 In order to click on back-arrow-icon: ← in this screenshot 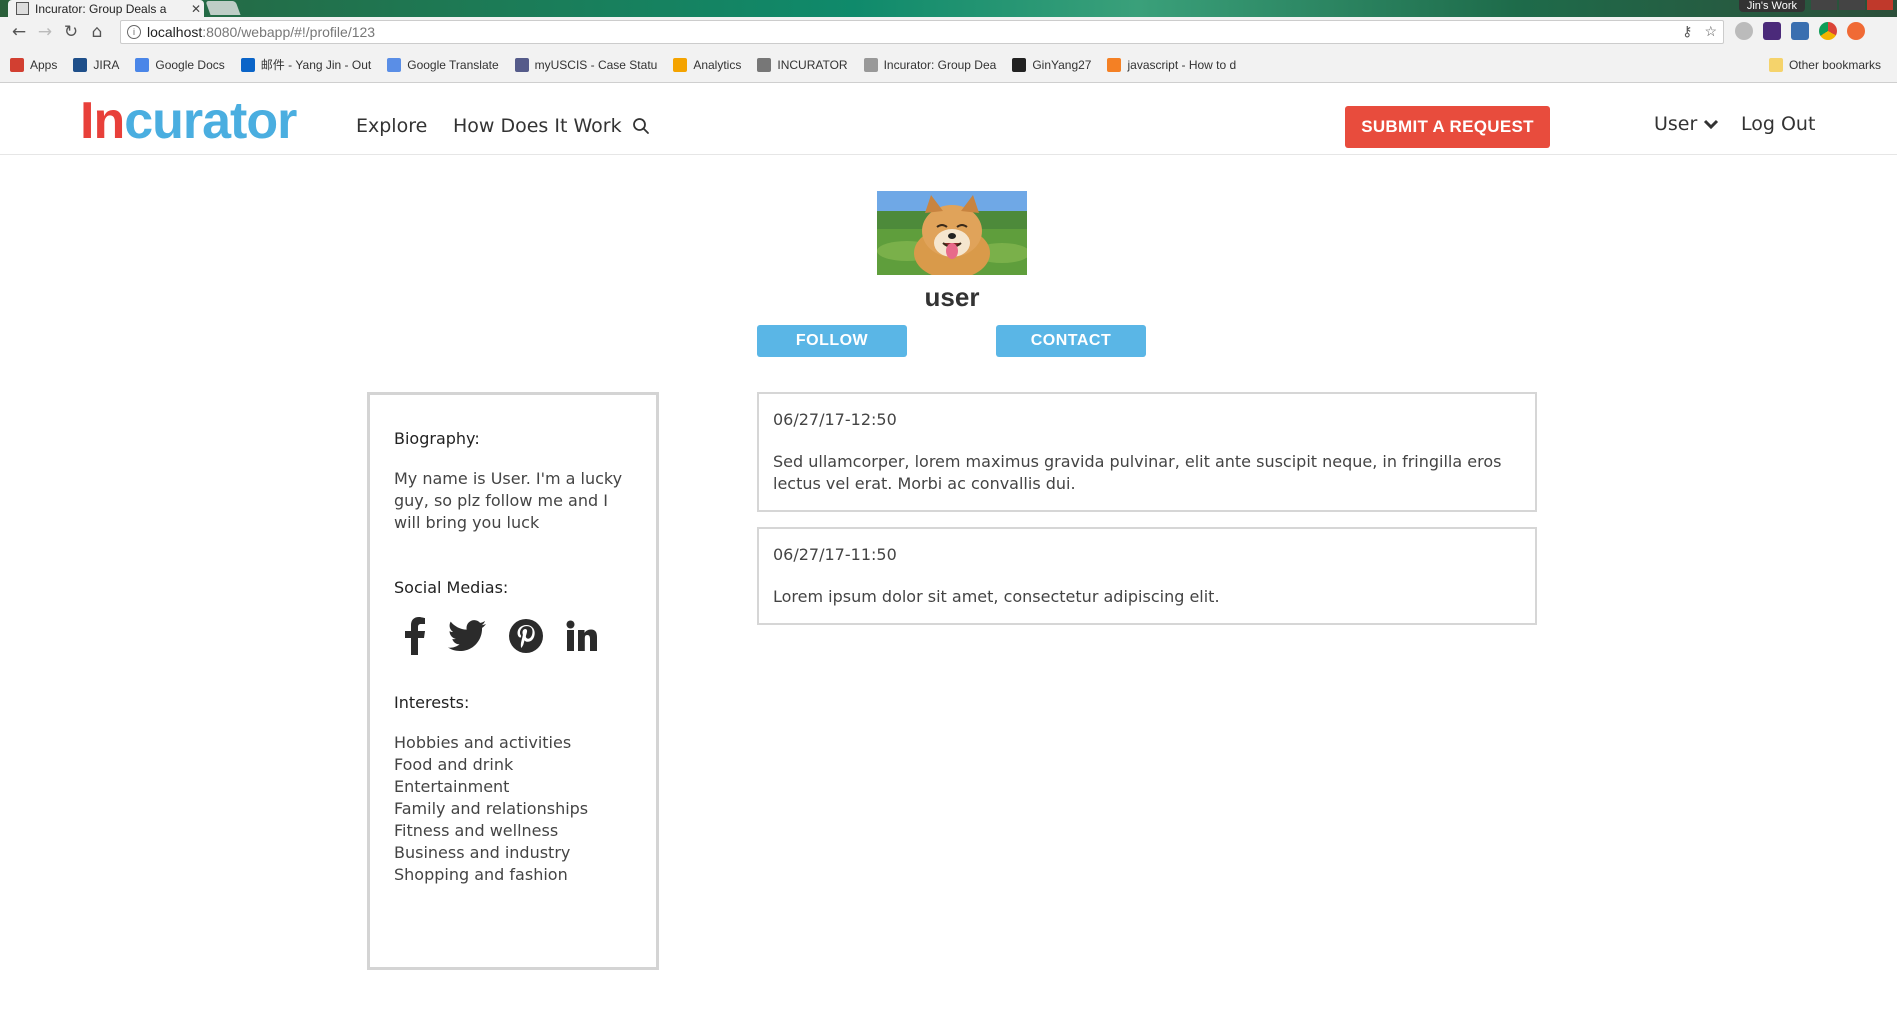, I will do `click(19, 32)`.